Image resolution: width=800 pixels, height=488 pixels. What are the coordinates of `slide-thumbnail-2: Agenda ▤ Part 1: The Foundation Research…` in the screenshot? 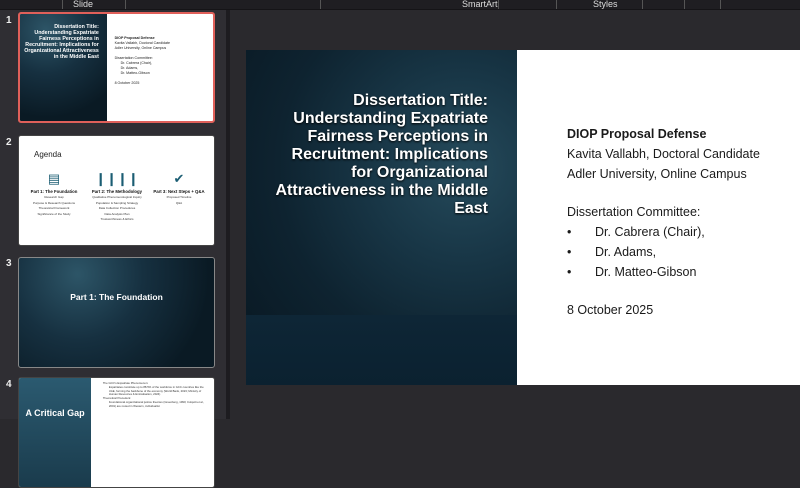 It's located at (116, 190).